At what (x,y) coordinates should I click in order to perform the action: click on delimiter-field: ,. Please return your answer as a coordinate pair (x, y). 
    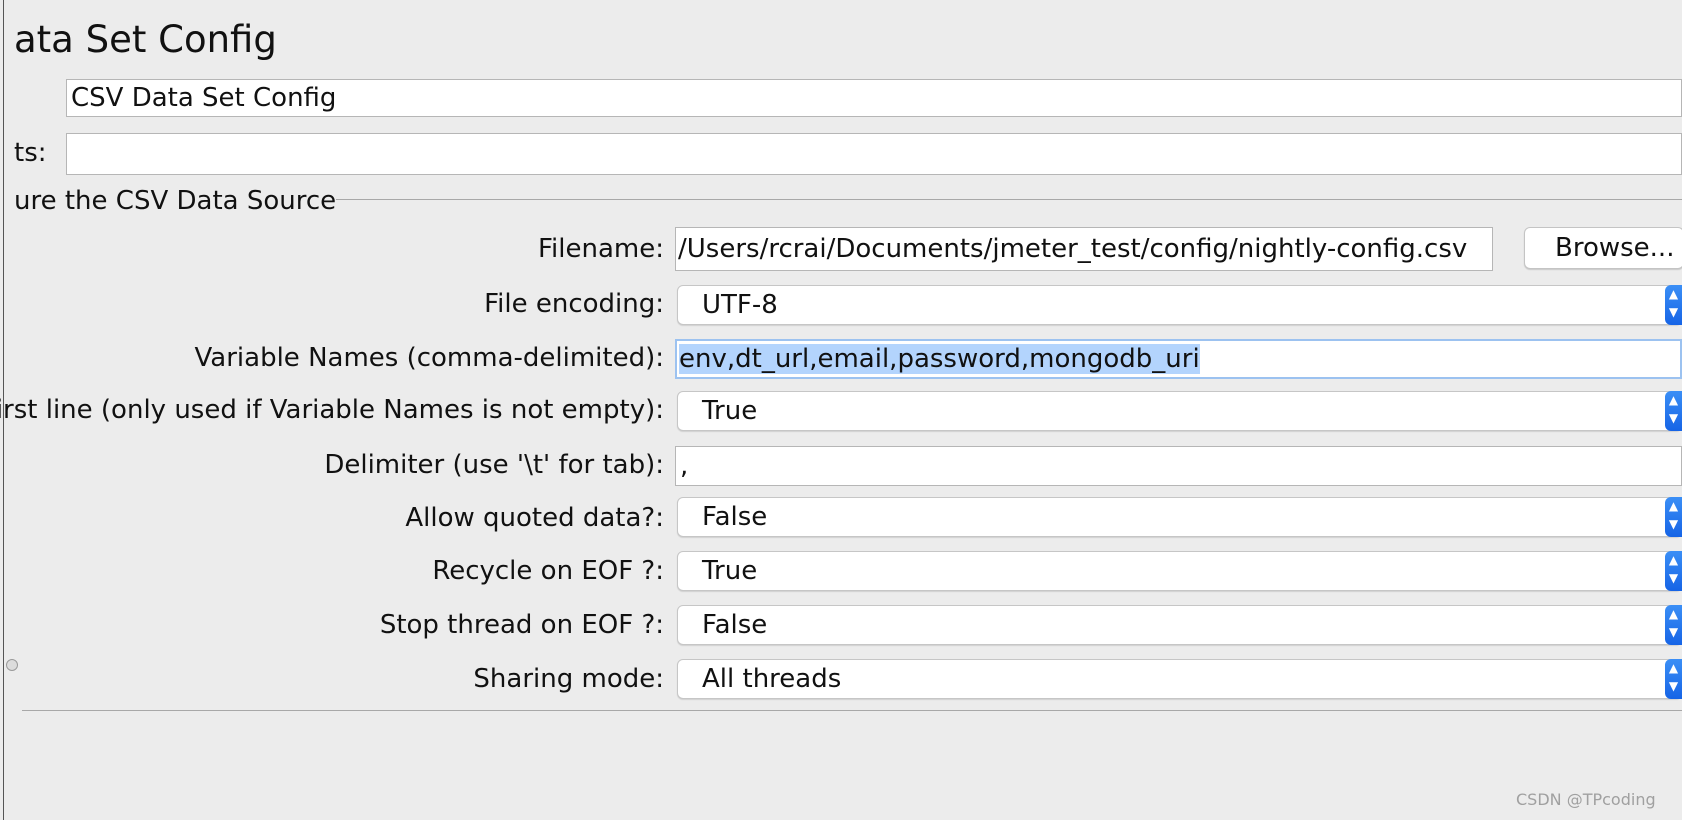
    Looking at the image, I should click on (1178, 466).